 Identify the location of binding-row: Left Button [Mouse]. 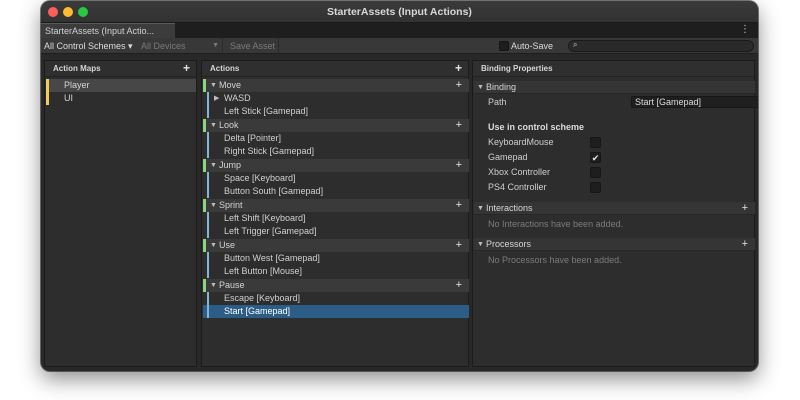
(336, 271).